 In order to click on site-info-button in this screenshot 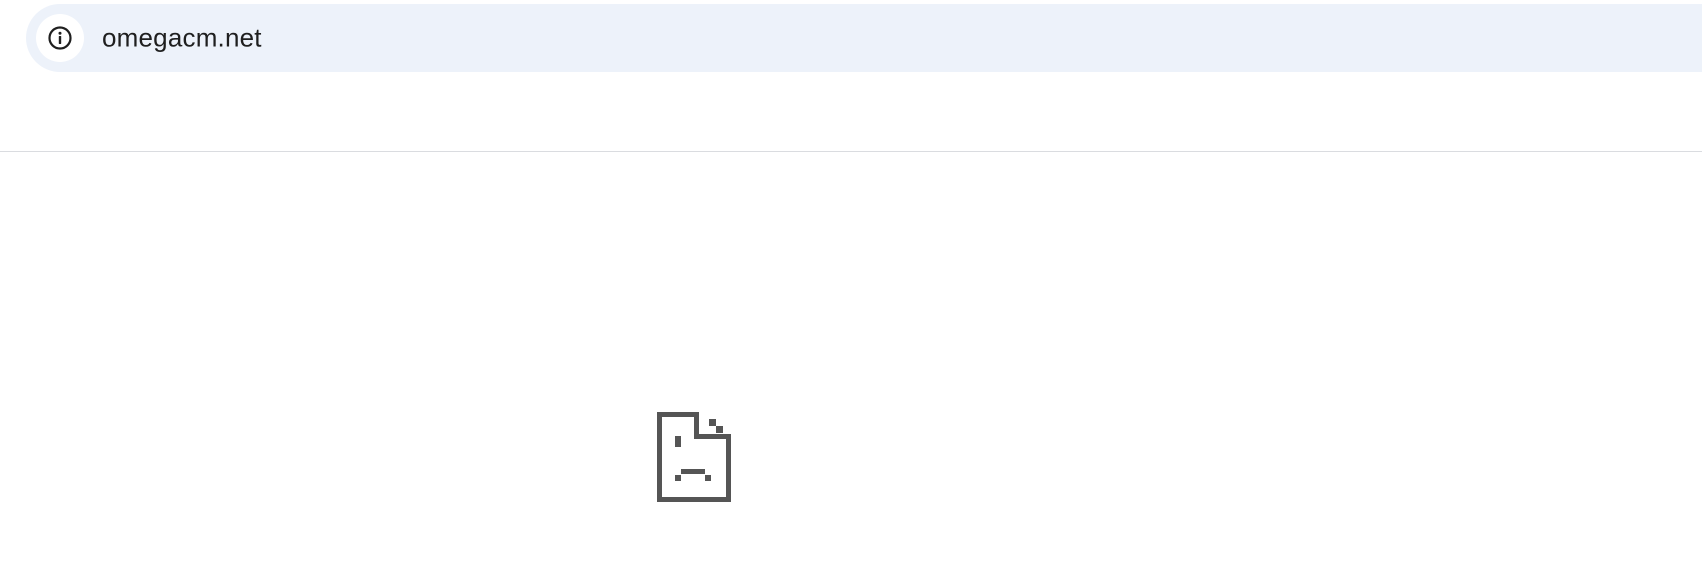, I will do `click(60, 38)`.